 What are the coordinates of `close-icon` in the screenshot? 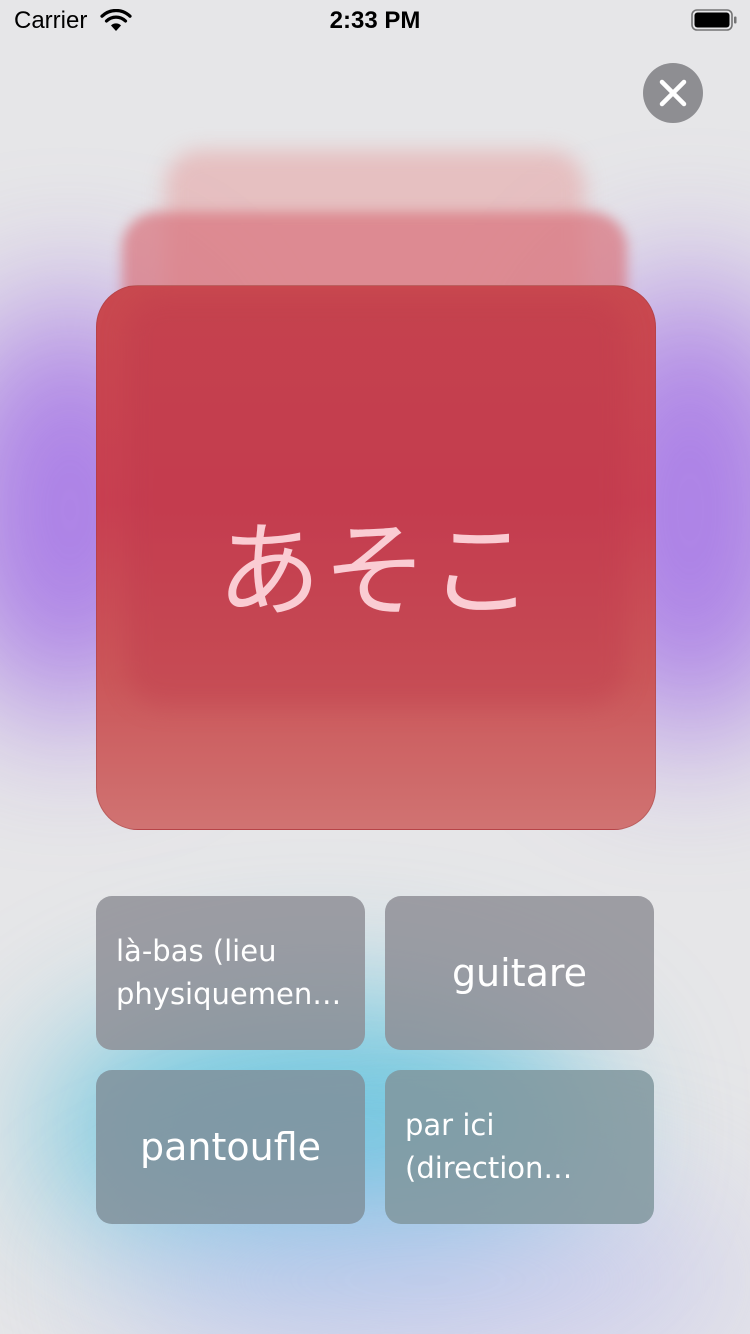 It's located at (673, 93).